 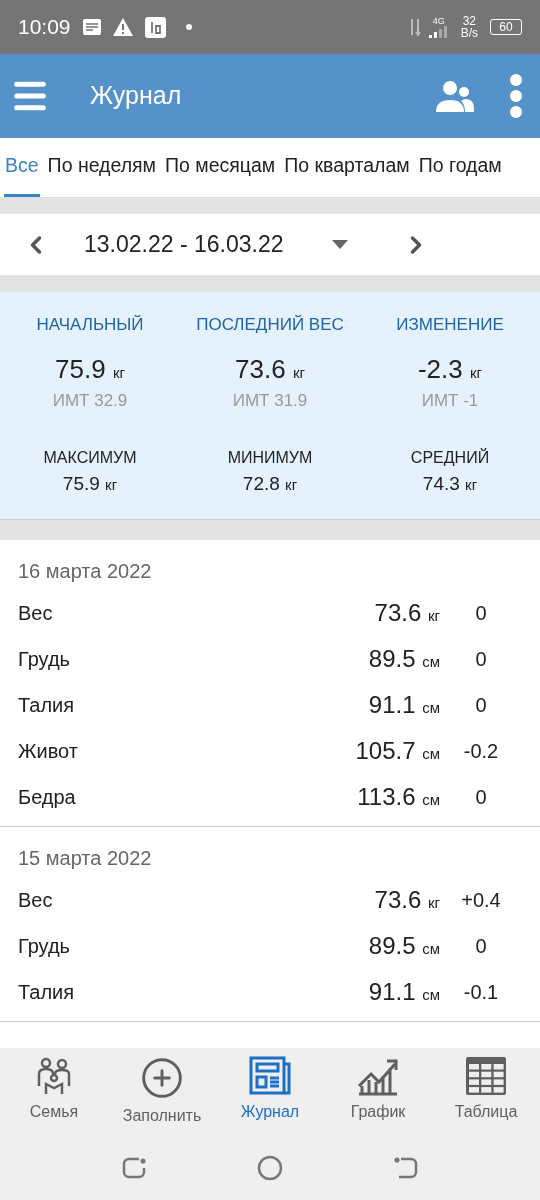 What do you see at coordinates (516, 96) in the screenshot?
I see `more-icon` at bounding box center [516, 96].